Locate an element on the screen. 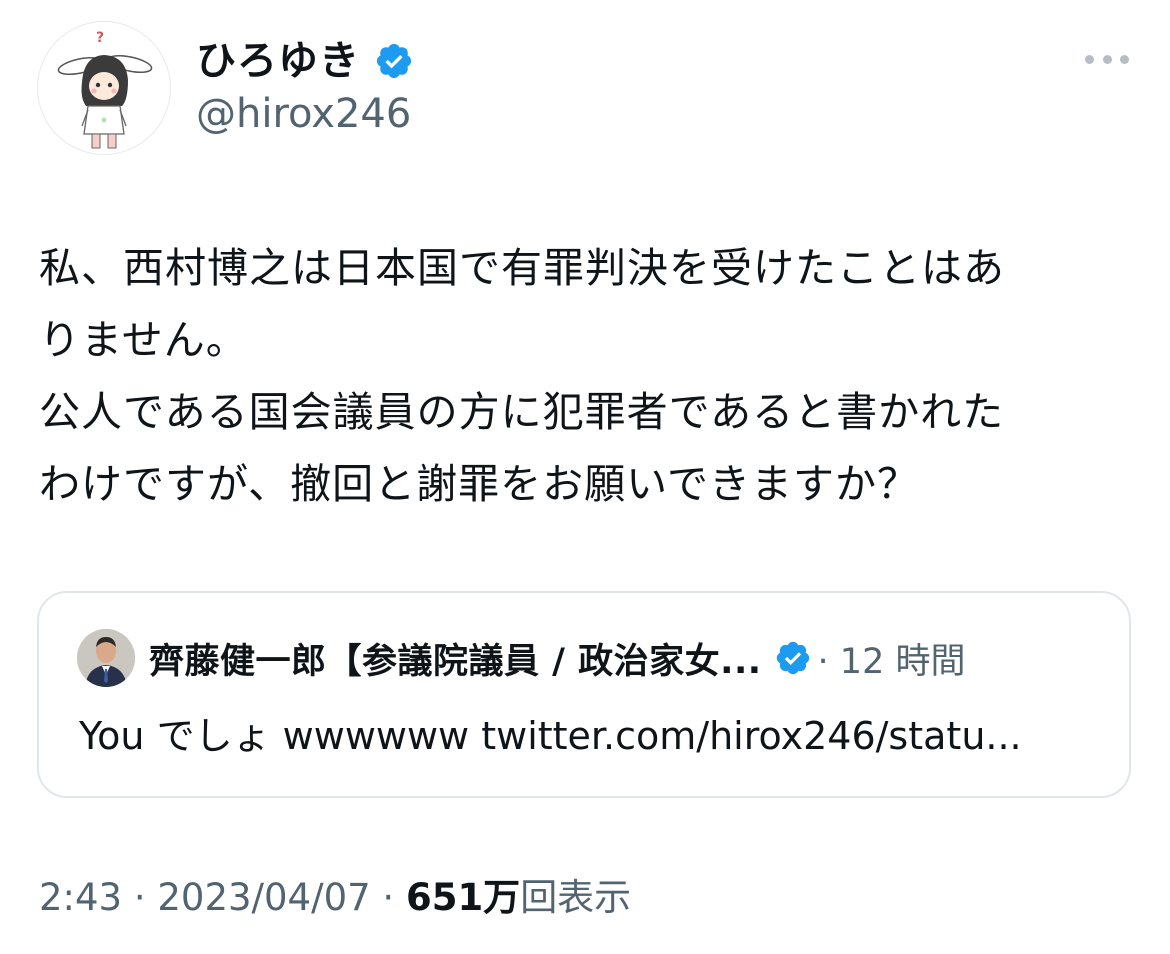  person-avatar-icon is located at coordinates (106, 658).